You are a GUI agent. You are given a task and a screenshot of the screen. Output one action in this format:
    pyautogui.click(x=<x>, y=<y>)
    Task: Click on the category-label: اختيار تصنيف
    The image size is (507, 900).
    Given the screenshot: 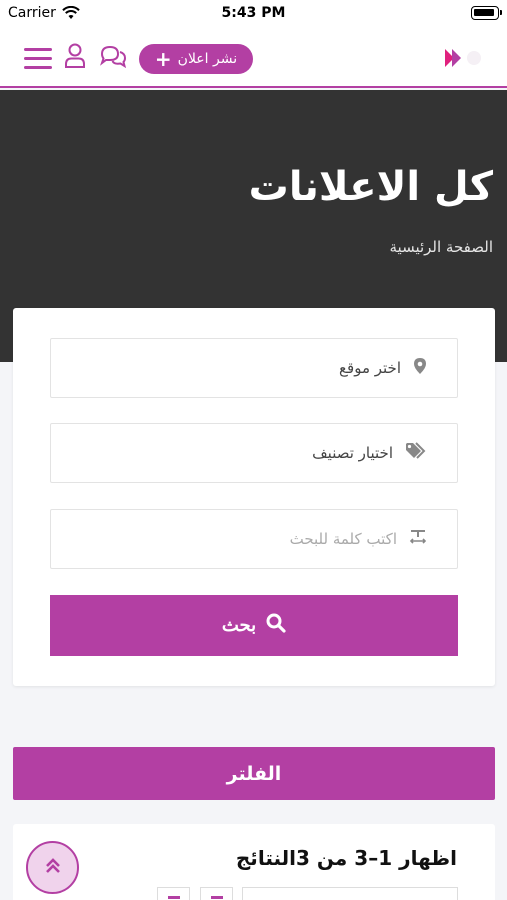 What is the action you would take?
    pyautogui.click(x=352, y=453)
    